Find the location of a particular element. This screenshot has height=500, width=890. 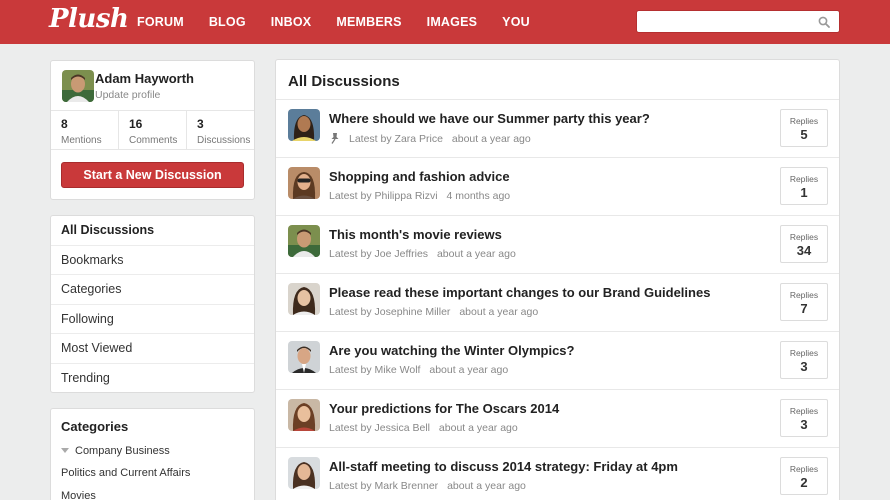

replies-count: 7 is located at coordinates (804, 308).